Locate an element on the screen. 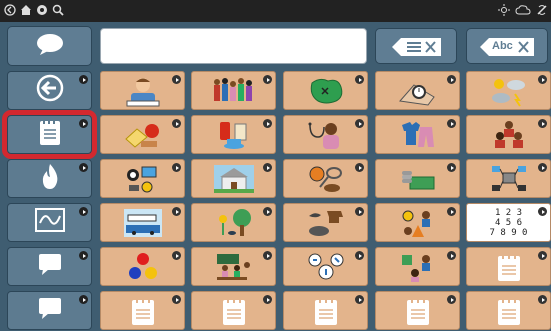 The image size is (551, 331). feelings-icon is located at coordinates (418, 267).